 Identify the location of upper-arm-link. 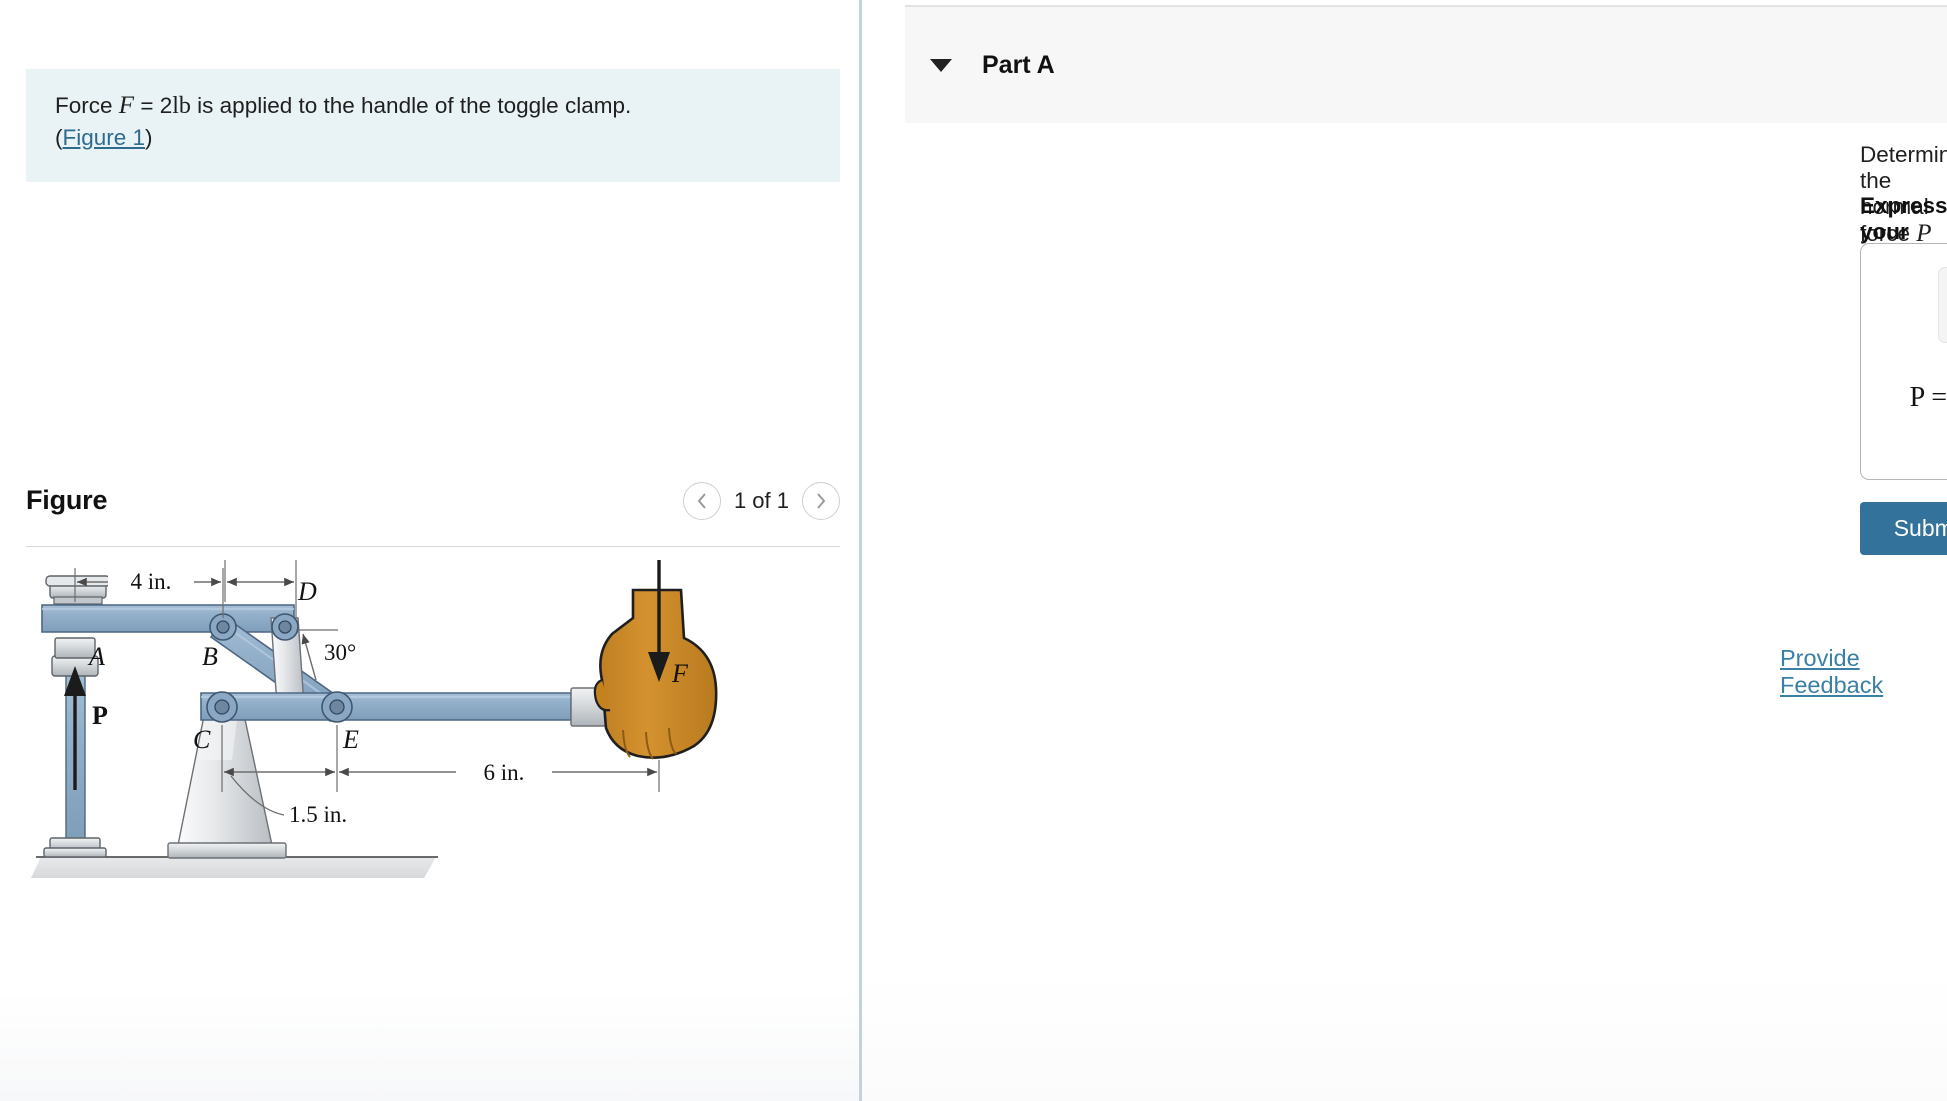
(168, 618).